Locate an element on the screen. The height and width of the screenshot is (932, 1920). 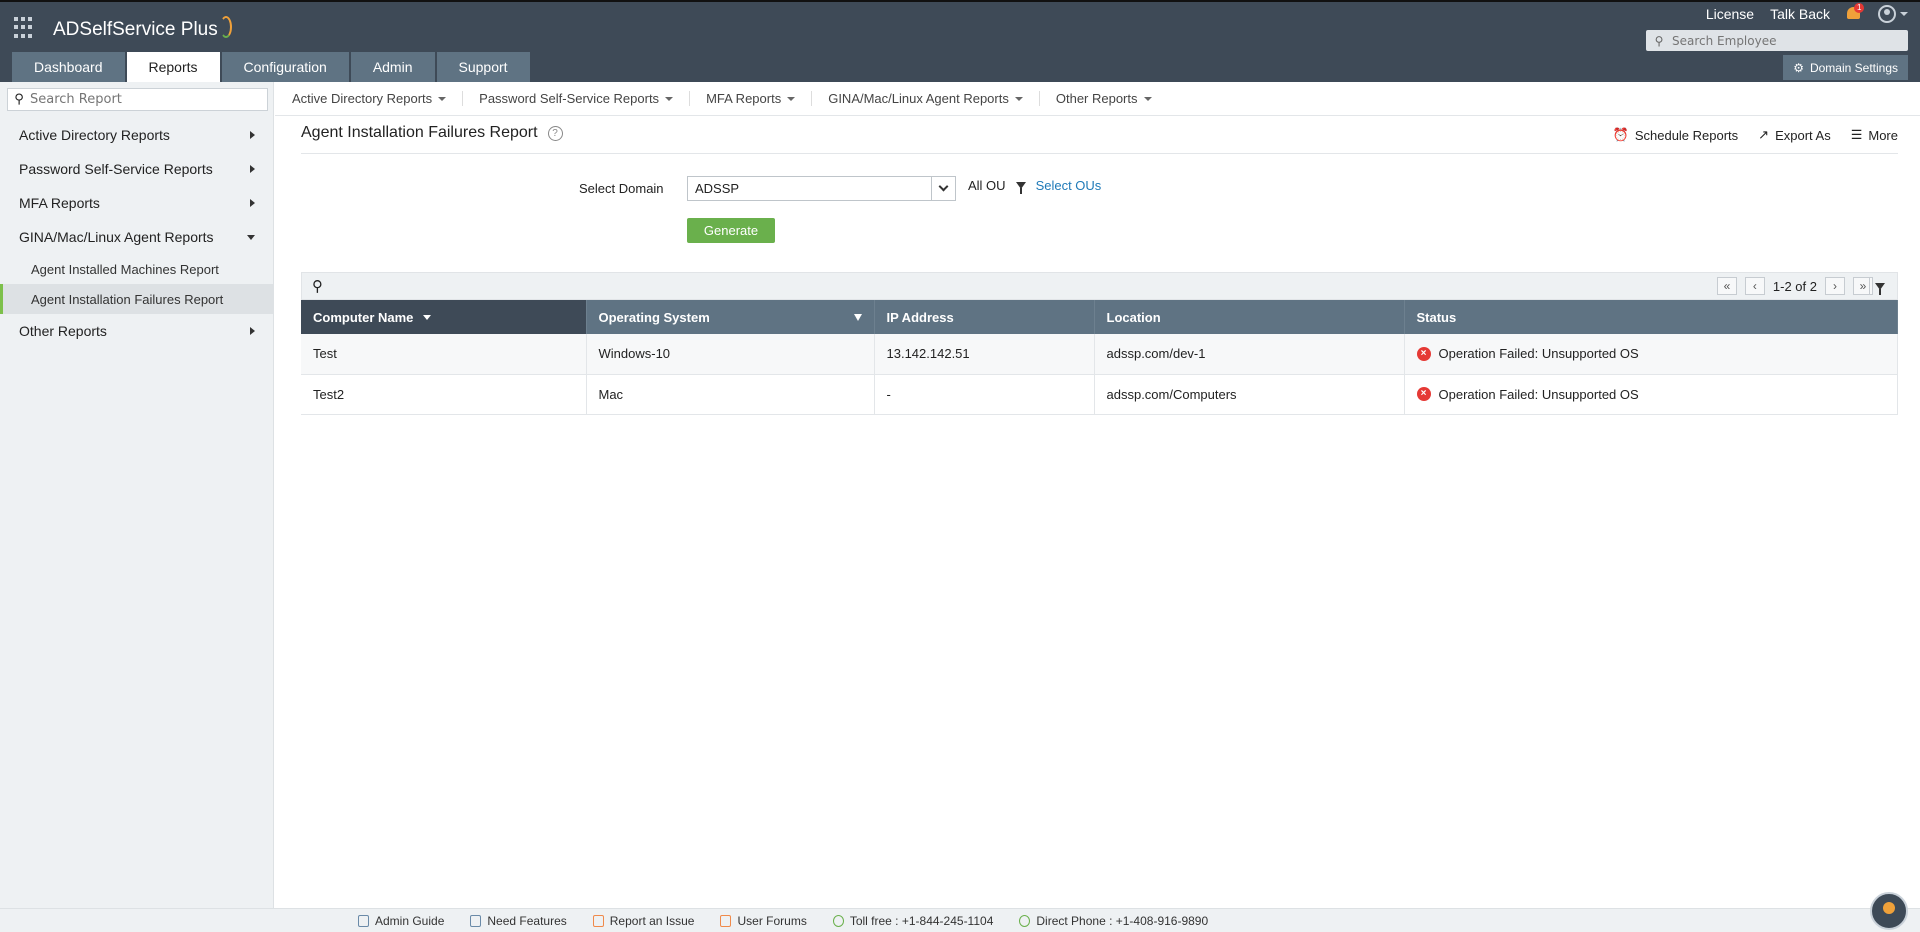
subnav-gina-agent: GINA/Mac/Linux Agent Reports is located at coordinates (934, 98).